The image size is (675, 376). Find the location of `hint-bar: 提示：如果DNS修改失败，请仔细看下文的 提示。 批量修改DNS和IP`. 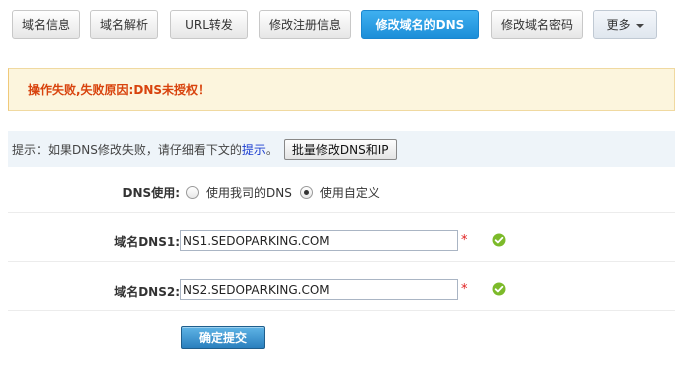

hint-bar: 提示：如果DNS修改失败，请仔细看下文的 提示。 批量修改DNS和IP is located at coordinates (341, 149).